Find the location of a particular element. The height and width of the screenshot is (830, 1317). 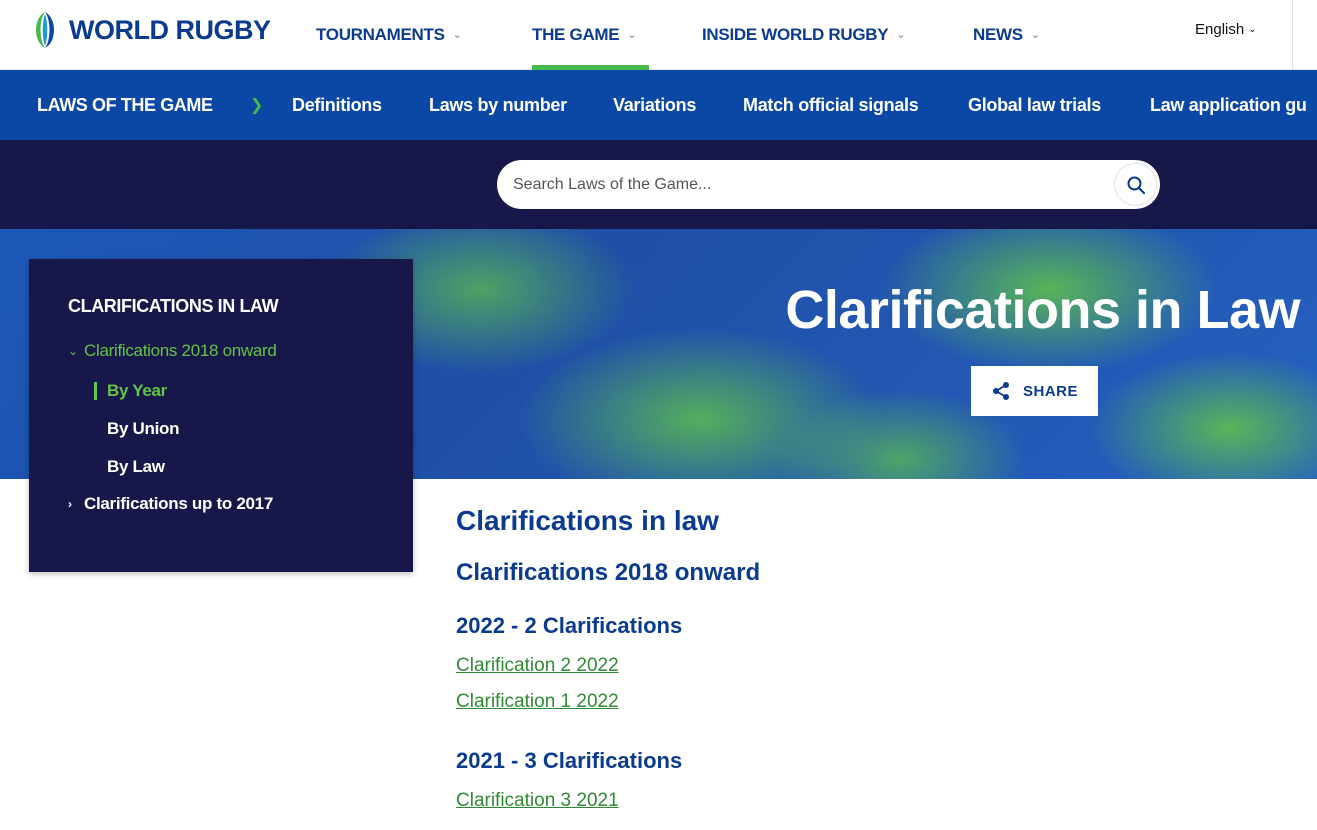

sidebar-item-clarifications-2018-onward: ⌄ Clarifications 2018 onward is located at coordinates (172, 351).